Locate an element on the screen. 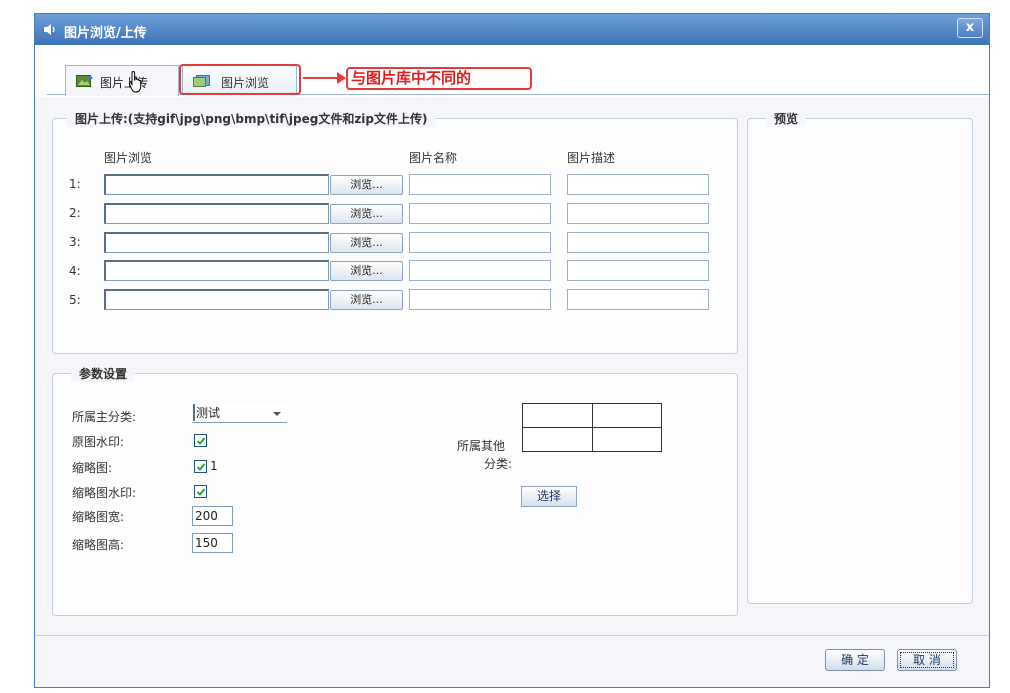  thumbnail-count: 1 is located at coordinates (214, 466).